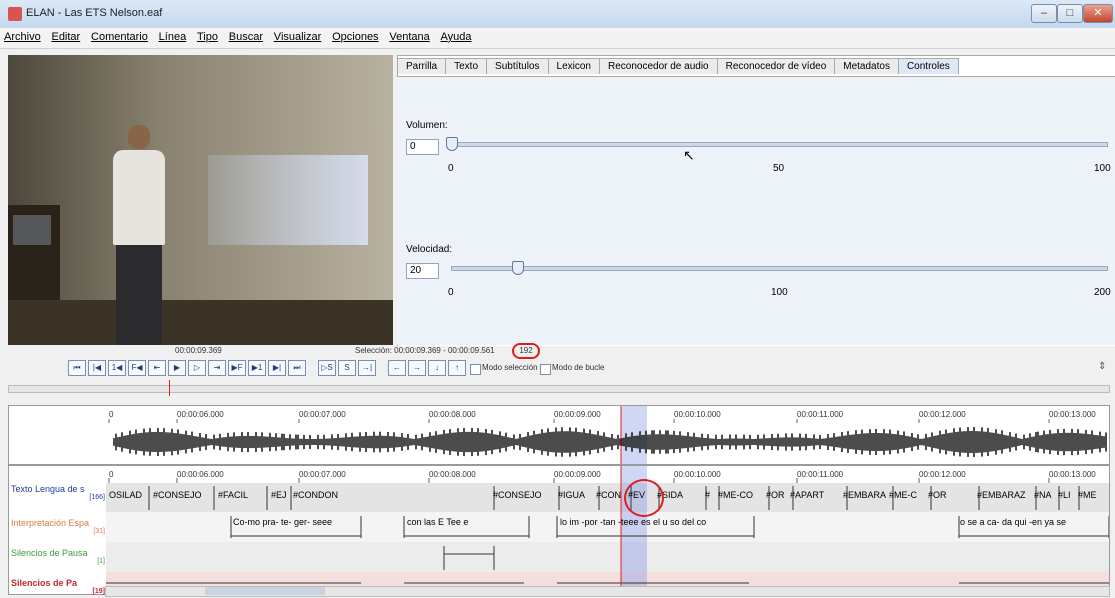 This screenshot has height=598, width=1115. What do you see at coordinates (246, 35) in the screenshot?
I see `menu-buscar: Buscar` at bounding box center [246, 35].